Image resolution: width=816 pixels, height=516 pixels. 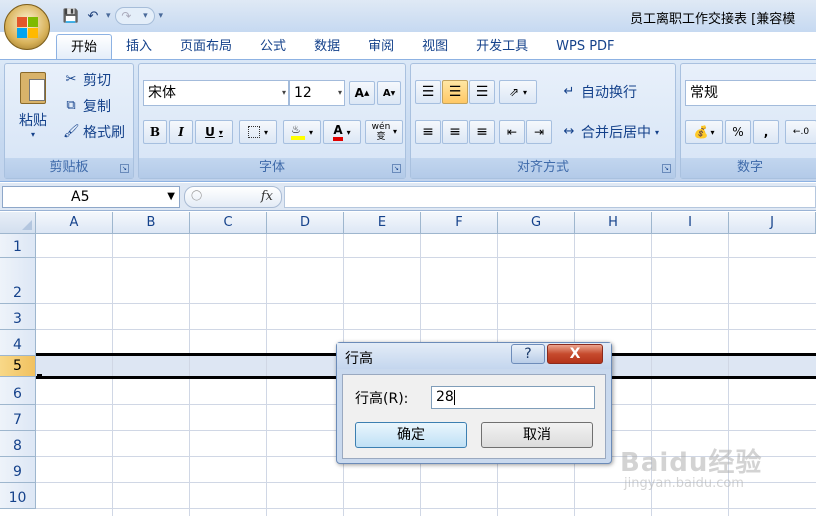 I want to click on row-header-1: 1, so click(x=18, y=246).